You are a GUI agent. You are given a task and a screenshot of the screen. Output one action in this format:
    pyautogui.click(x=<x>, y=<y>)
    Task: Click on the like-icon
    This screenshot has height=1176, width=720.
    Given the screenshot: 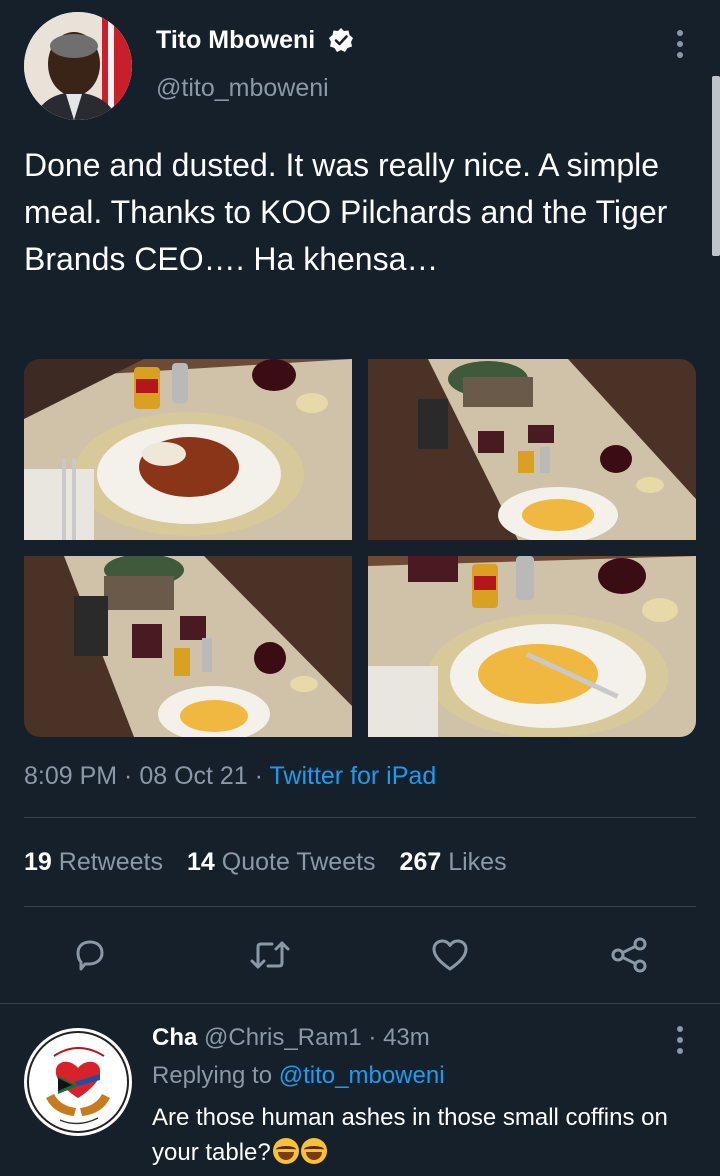 What is the action you would take?
    pyautogui.click(x=450, y=955)
    